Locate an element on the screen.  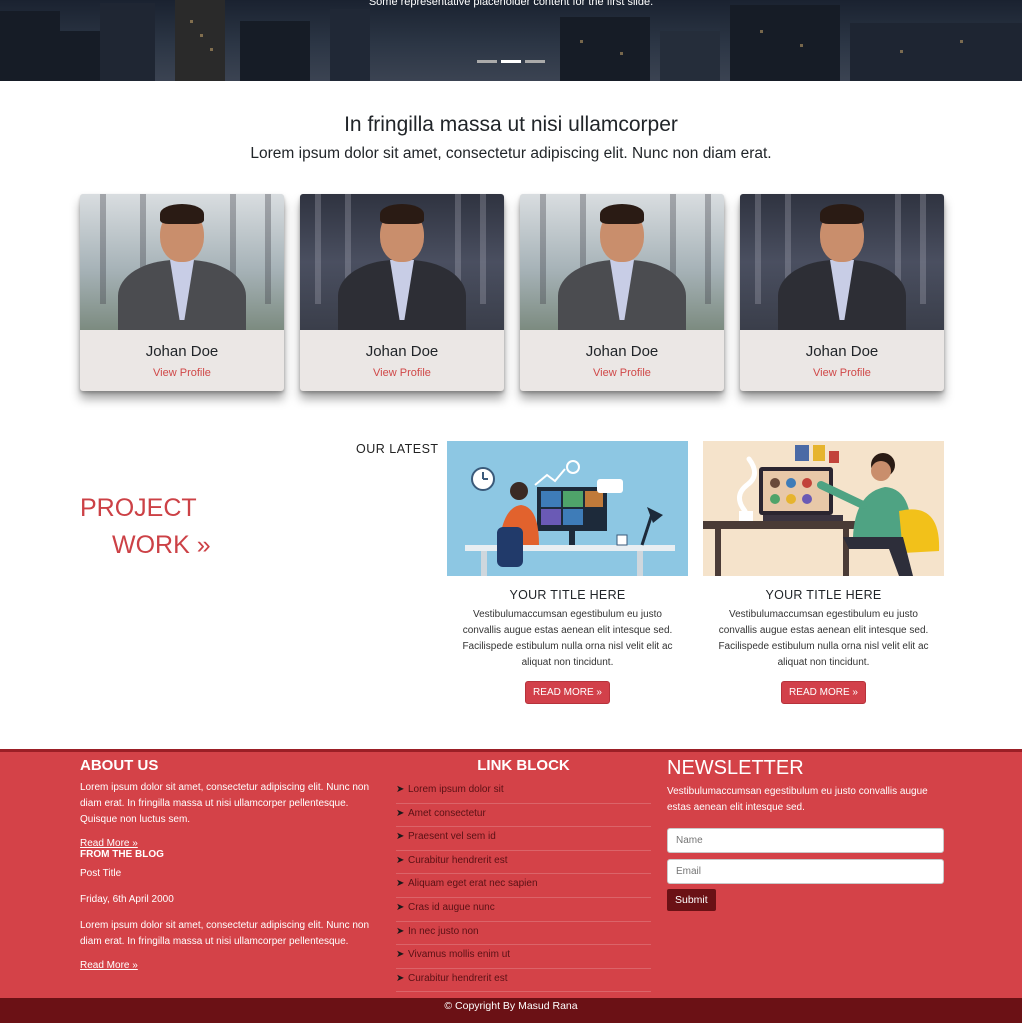
project-image-remote-work is located at coordinates (823, 508).